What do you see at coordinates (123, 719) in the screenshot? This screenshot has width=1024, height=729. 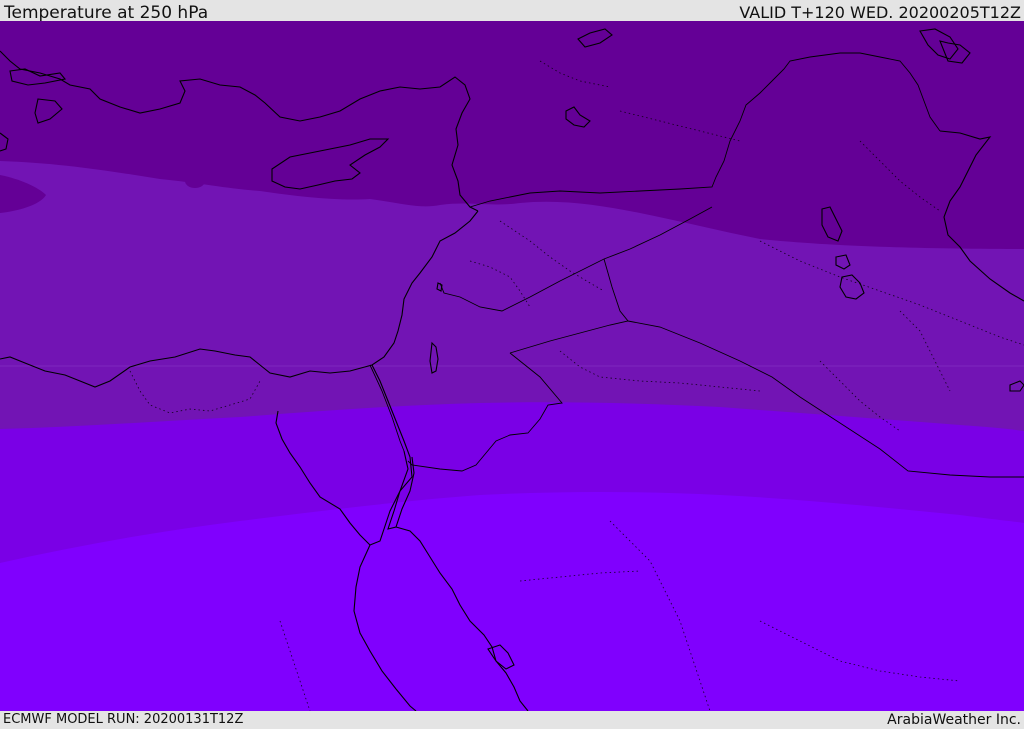 I see `model-run-label: ECMWF MODEL RUN: 20200131T12Z` at bounding box center [123, 719].